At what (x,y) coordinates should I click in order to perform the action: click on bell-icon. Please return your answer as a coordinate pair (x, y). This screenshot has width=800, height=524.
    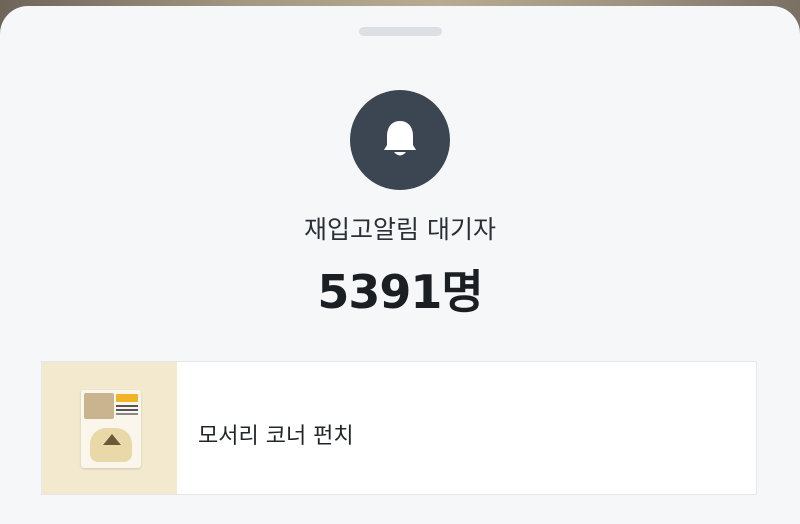
    Looking at the image, I should click on (400, 138).